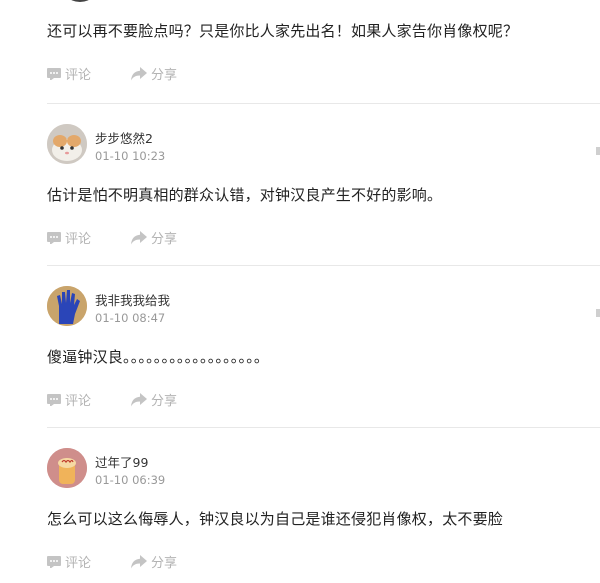 This screenshot has height=583, width=600. What do you see at coordinates (130, 318) in the screenshot?
I see `comment-time: 01-10 08:47` at bounding box center [130, 318].